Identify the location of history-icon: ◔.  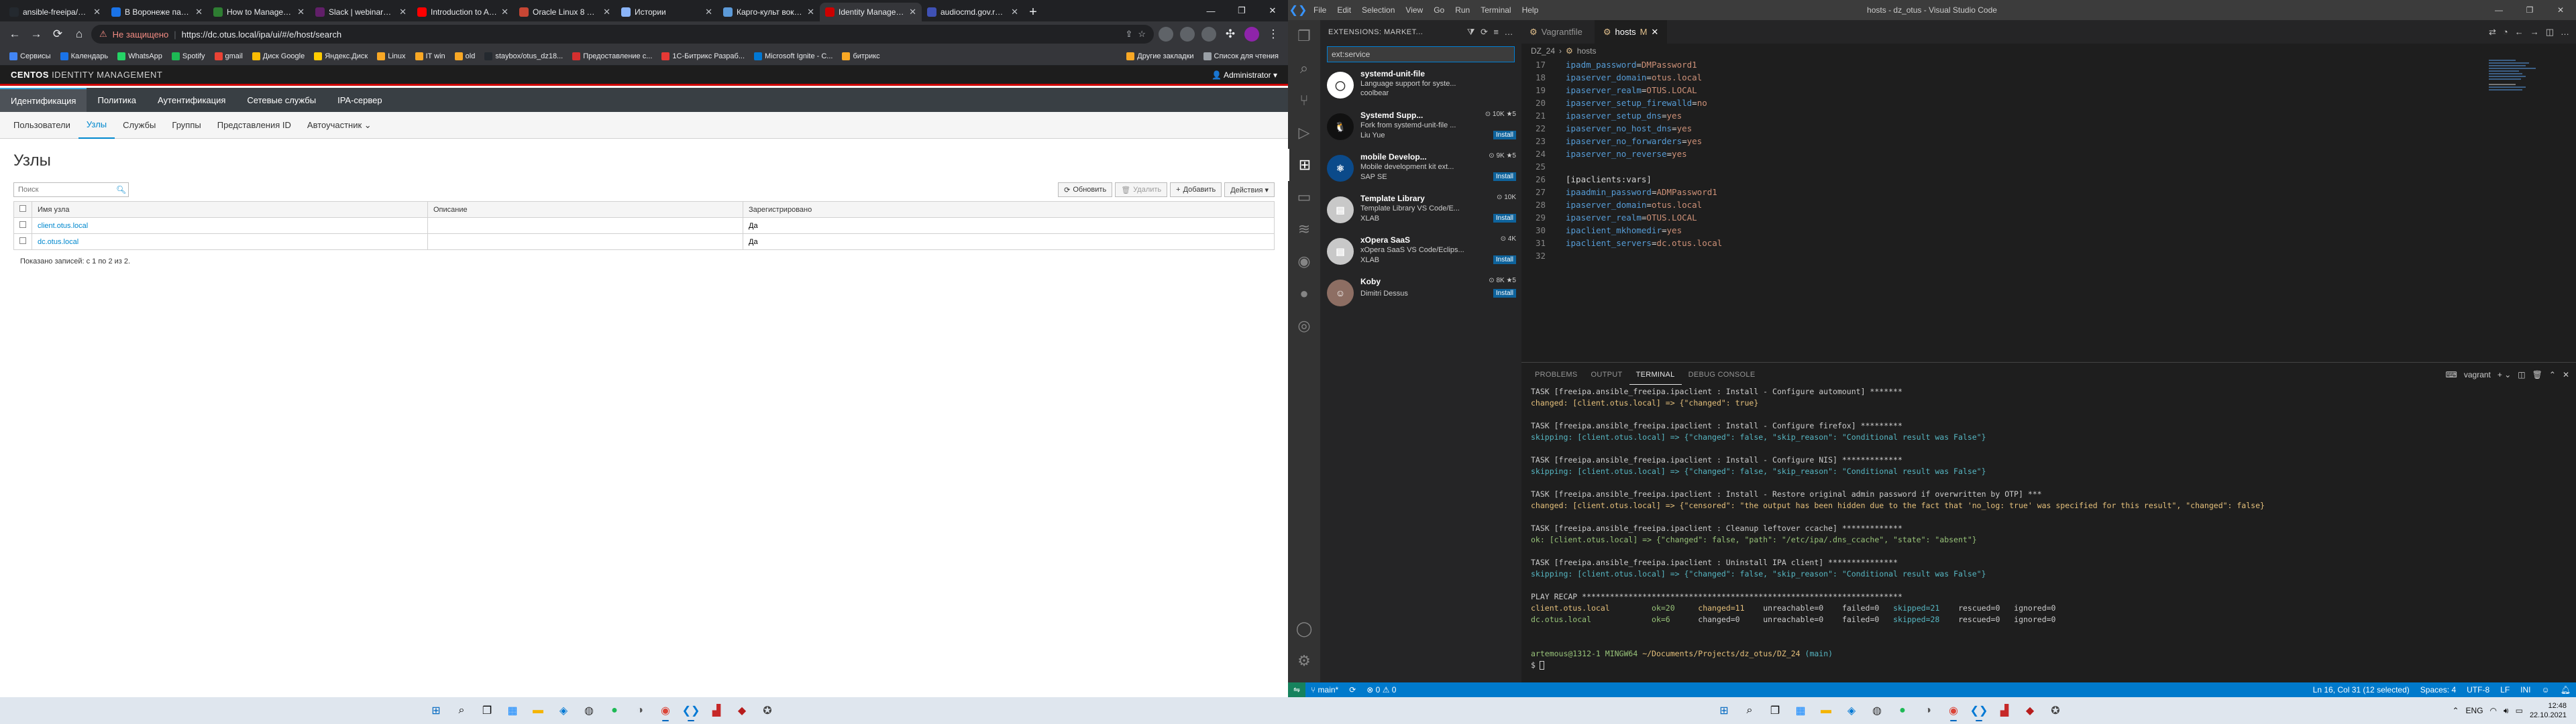
(2505, 32).